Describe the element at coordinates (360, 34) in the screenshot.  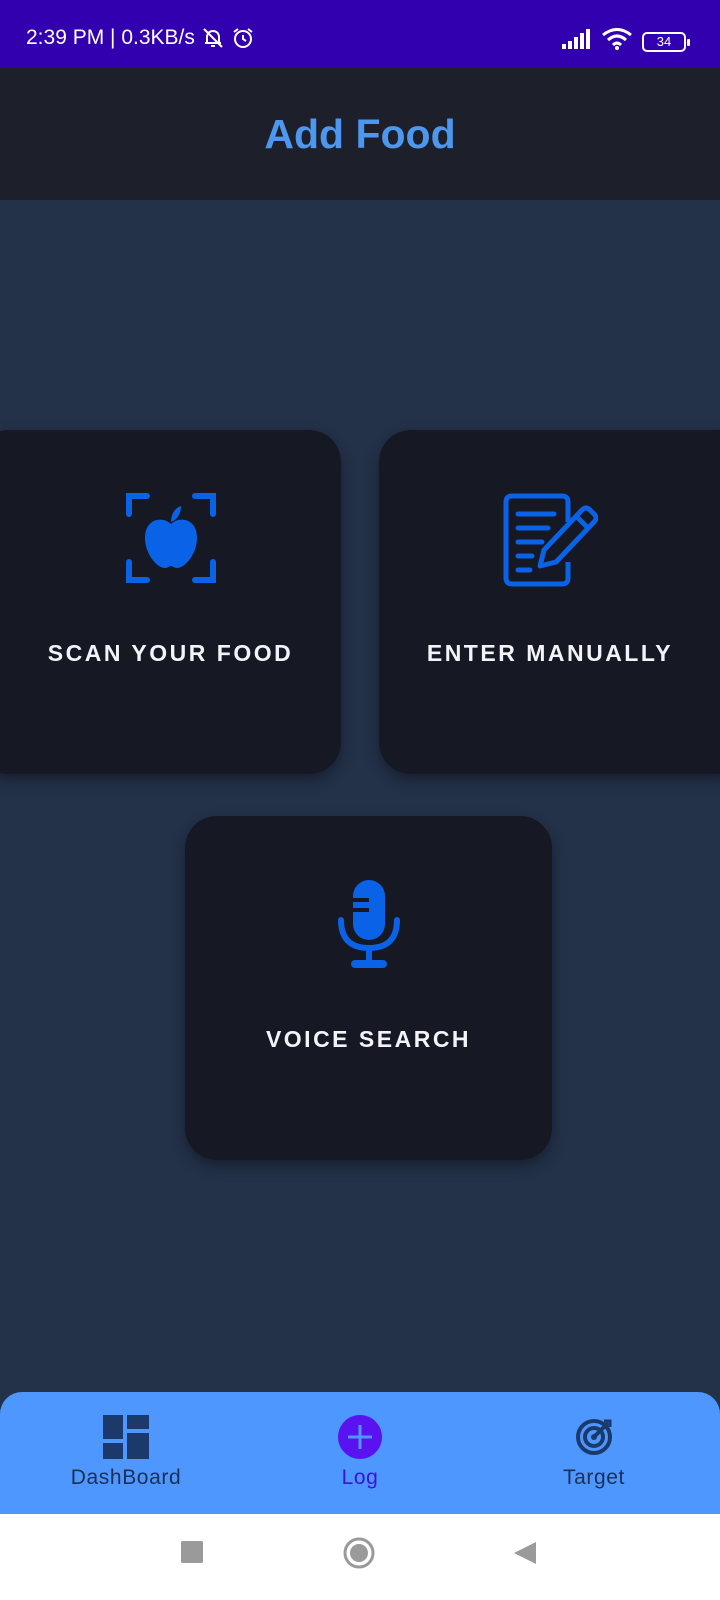
I see `status-bar: 2:39 PM | 0.3KB/s 34` at that location.